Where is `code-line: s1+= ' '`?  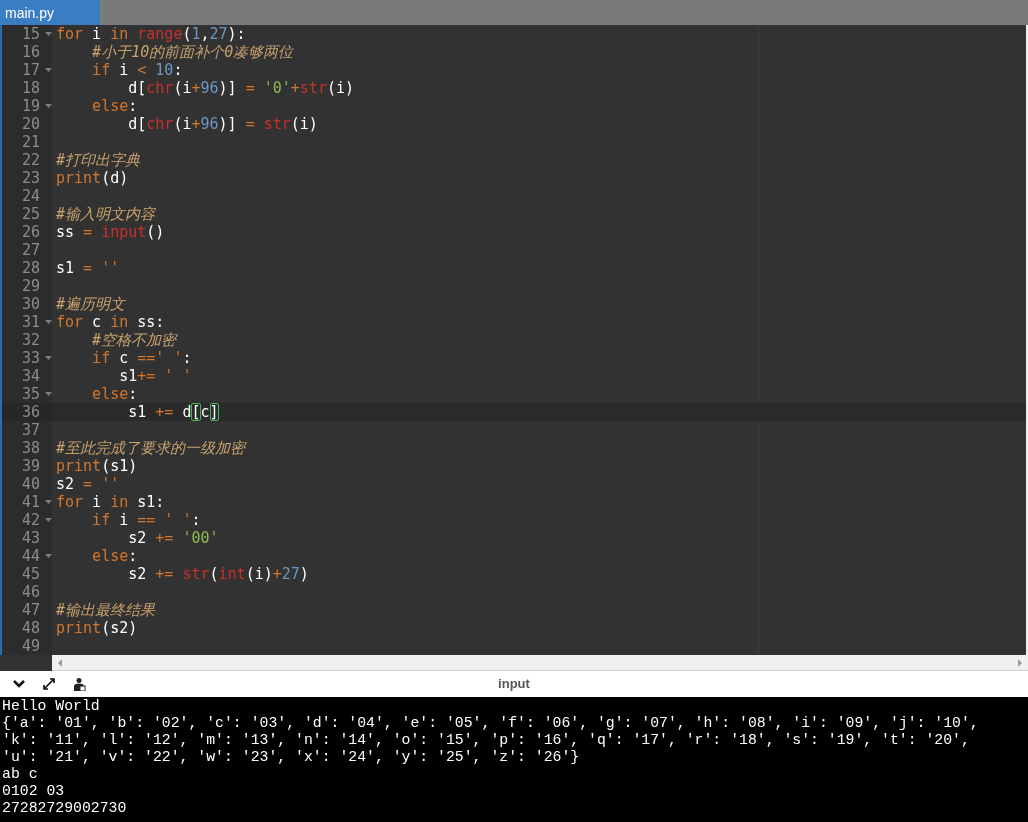 code-line: s1+= ' ' is located at coordinates (155, 376).